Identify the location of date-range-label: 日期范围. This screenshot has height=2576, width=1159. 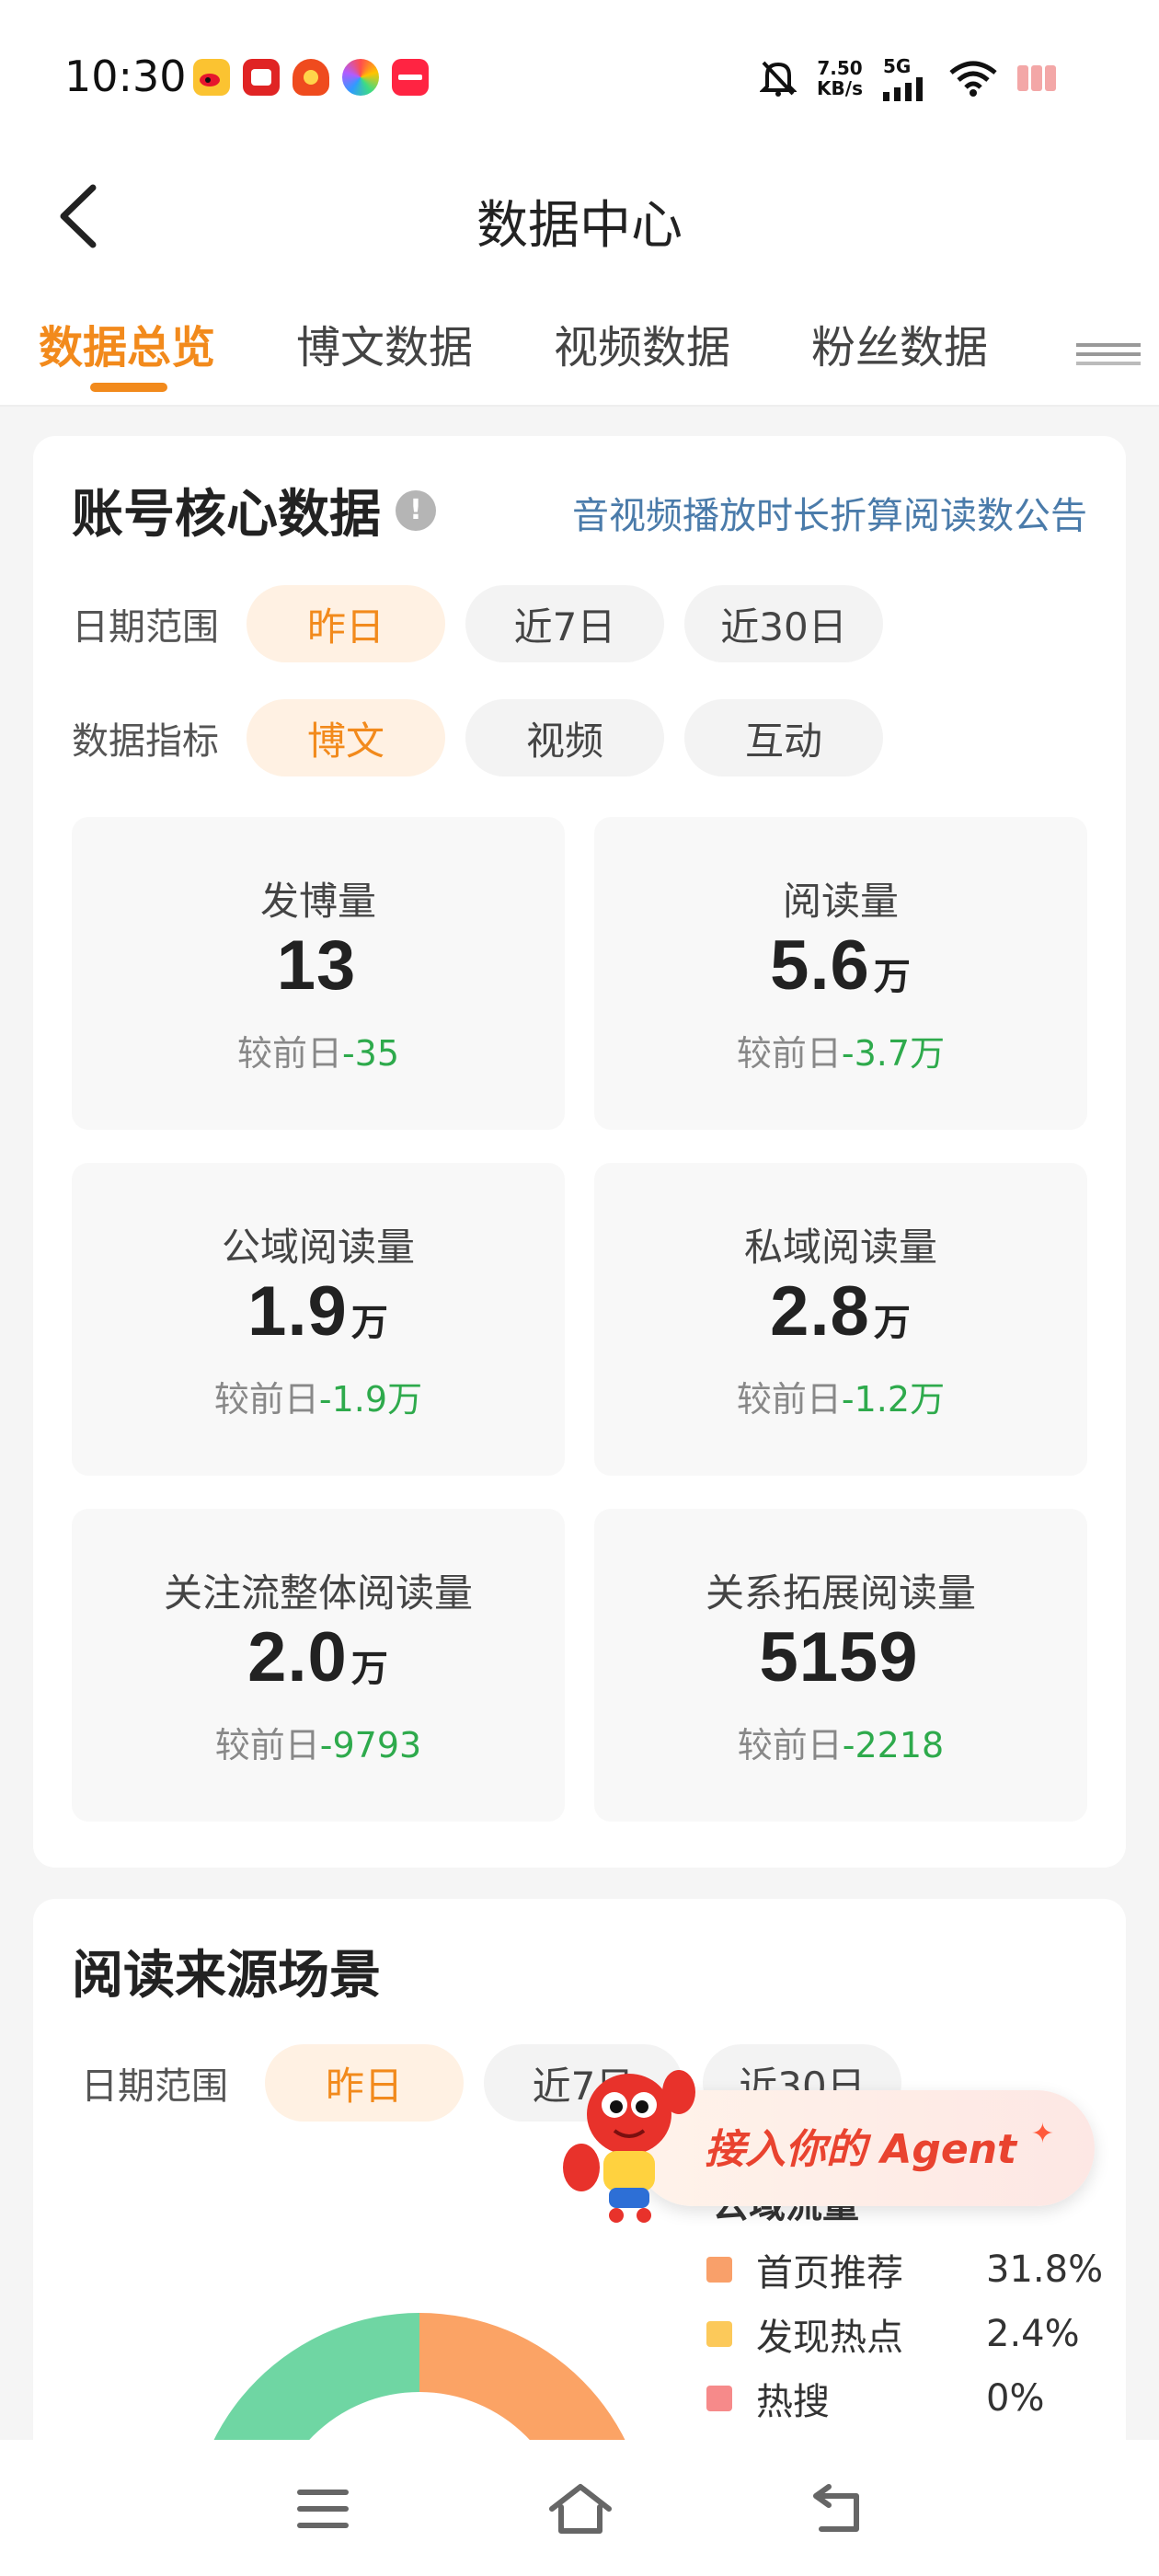
(145, 627).